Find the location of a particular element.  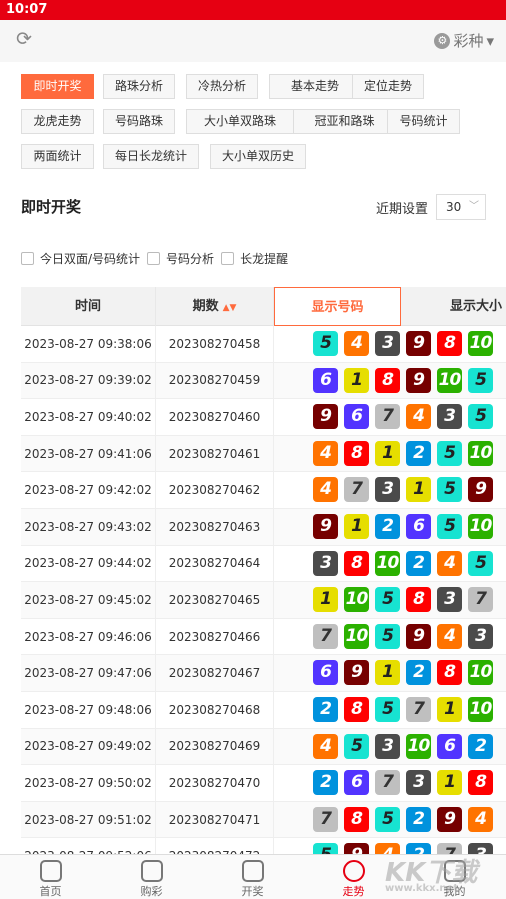

draw-numbers: 3 8 10 2 4 5 is located at coordinates (403, 563).